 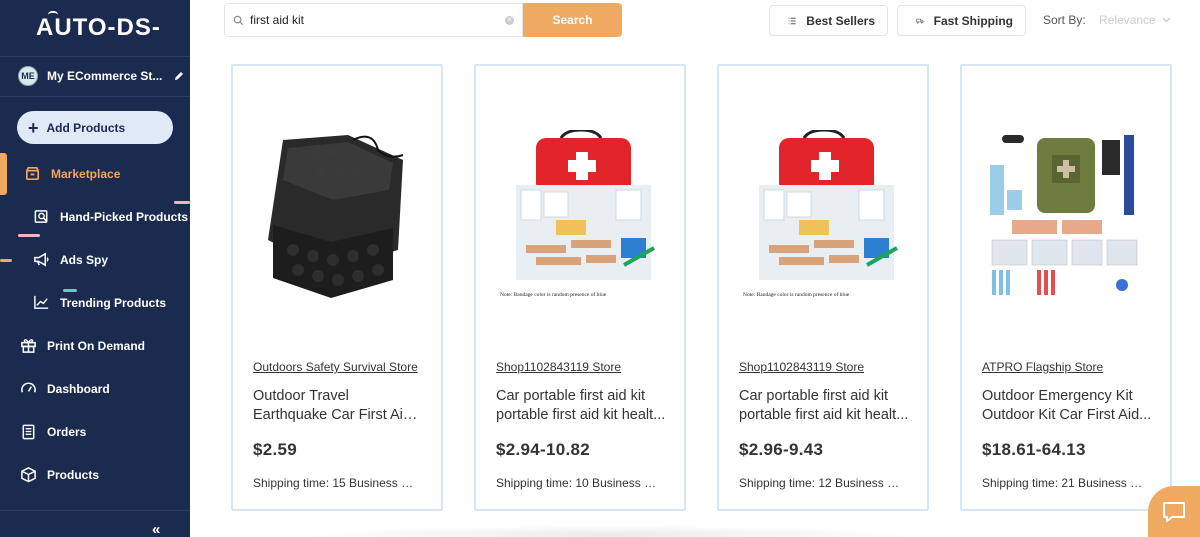 I want to click on pencil-icon, so click(x=179, y=76).